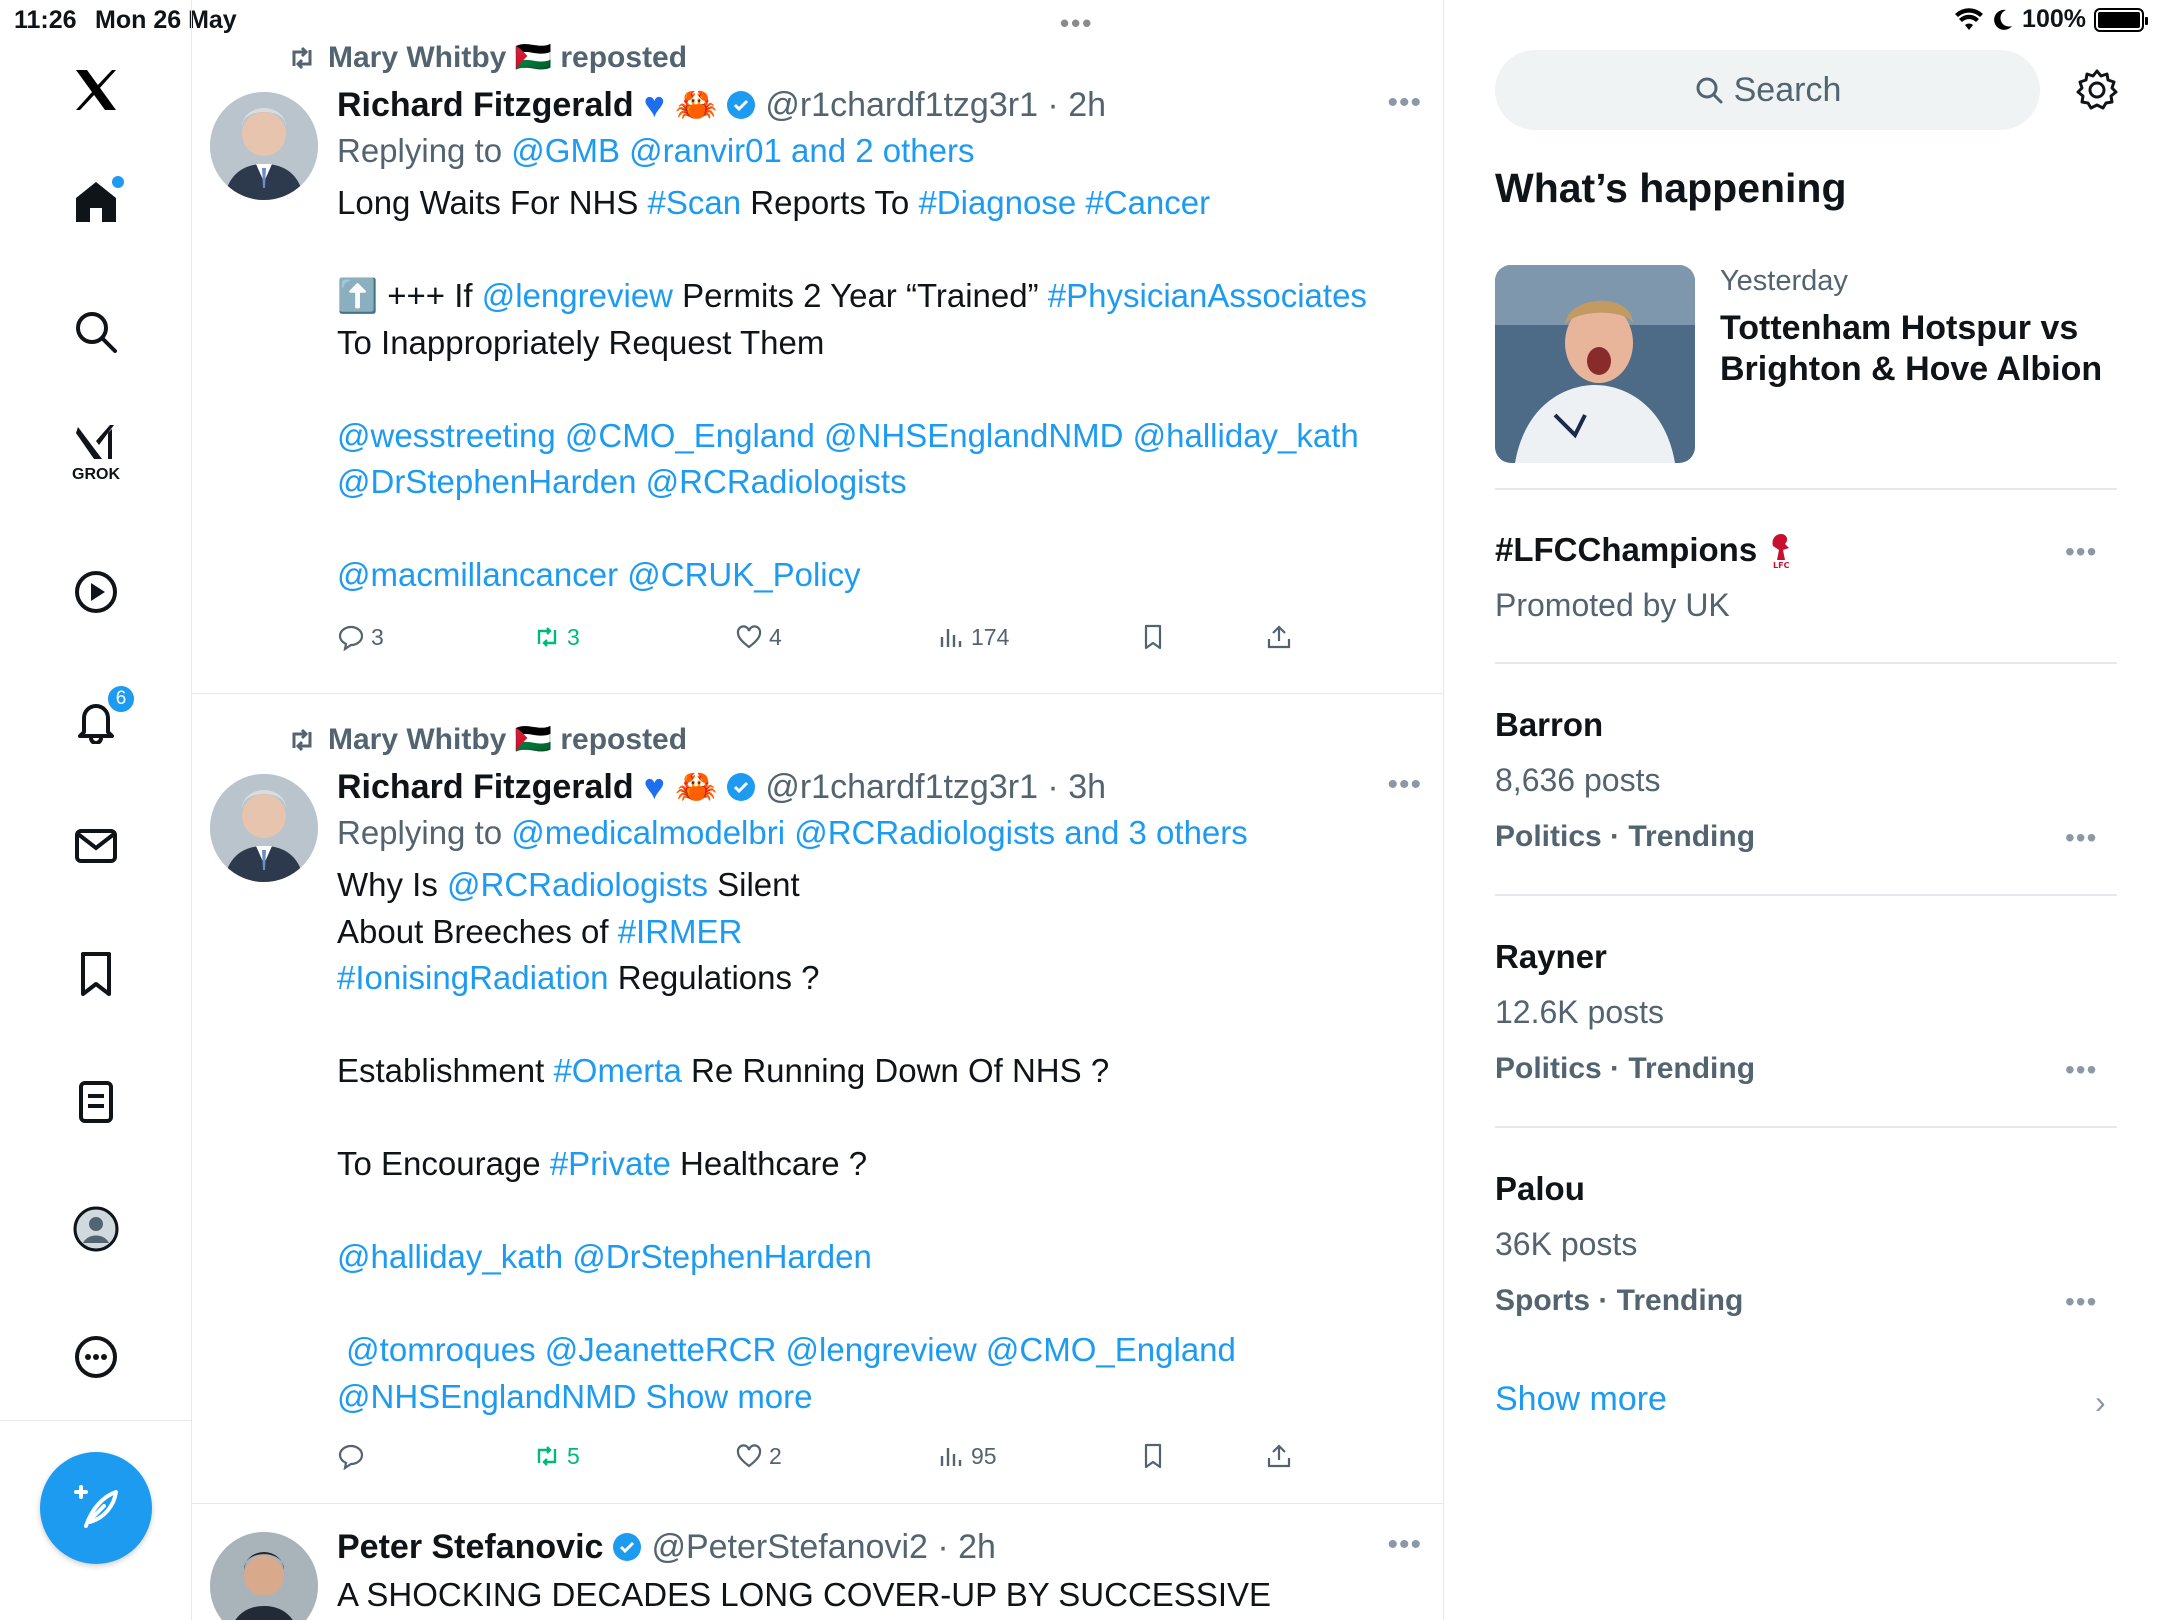 Image resolution: width=2160 pixels, height=1620 pixels. Describe the element at coordinates (741, 787) in the screenshot. I see `verified-badge-icon` at that location.